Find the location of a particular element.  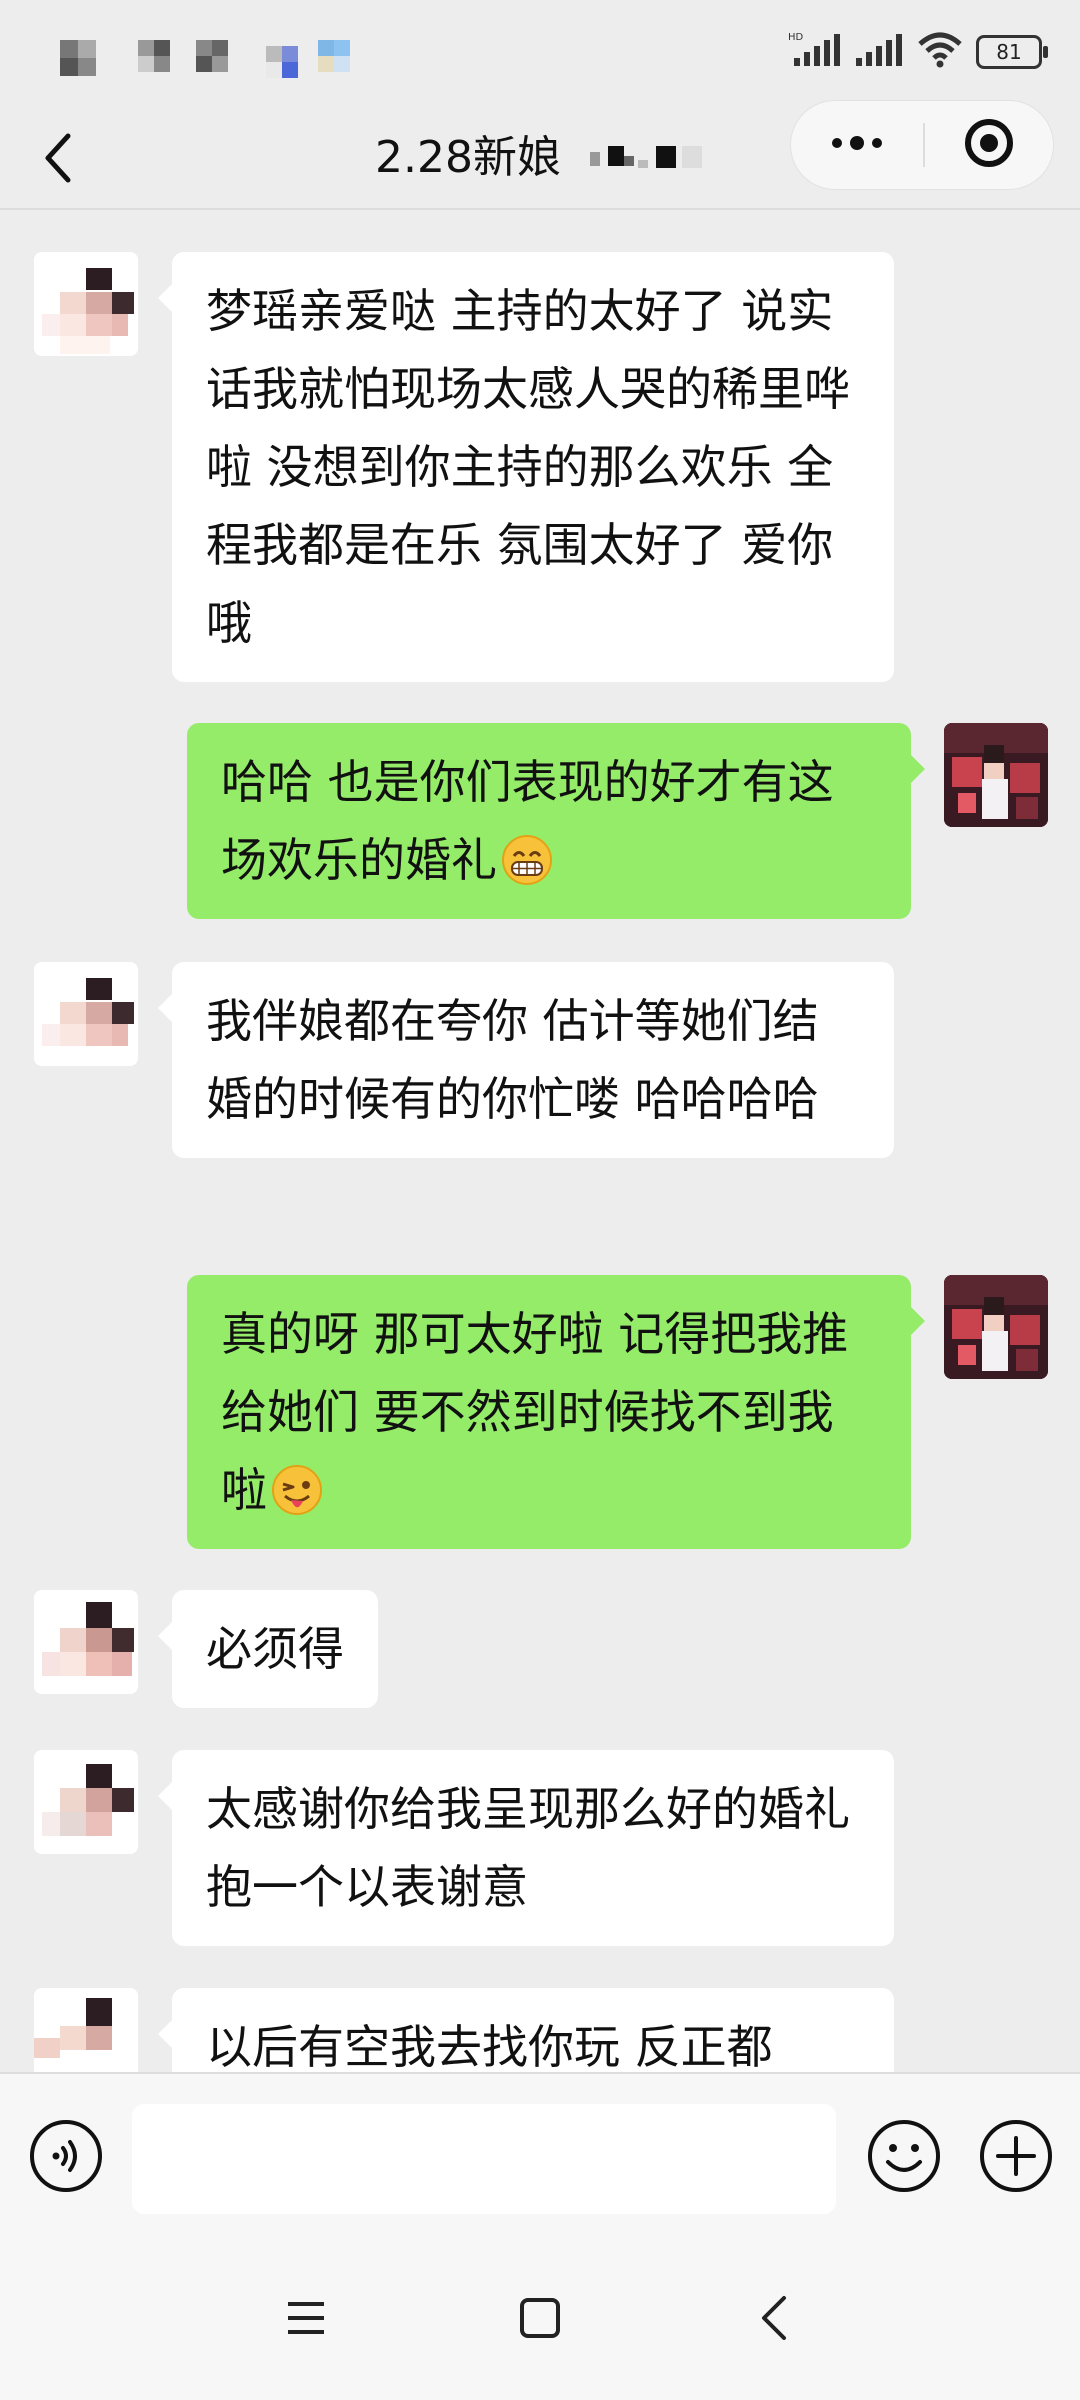

more-button is located at coordinates (857, 145).